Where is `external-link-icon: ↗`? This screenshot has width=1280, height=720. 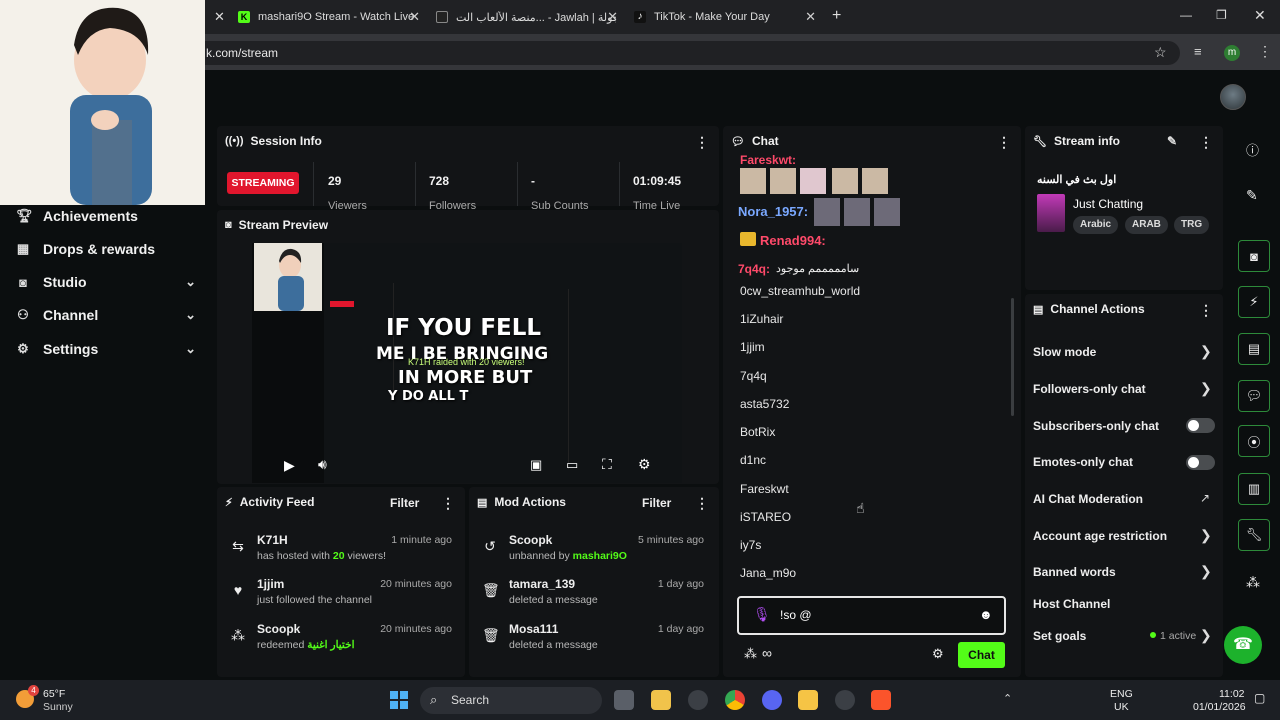 external-link-icon: ↗ is located at coordinates (1205, 498).